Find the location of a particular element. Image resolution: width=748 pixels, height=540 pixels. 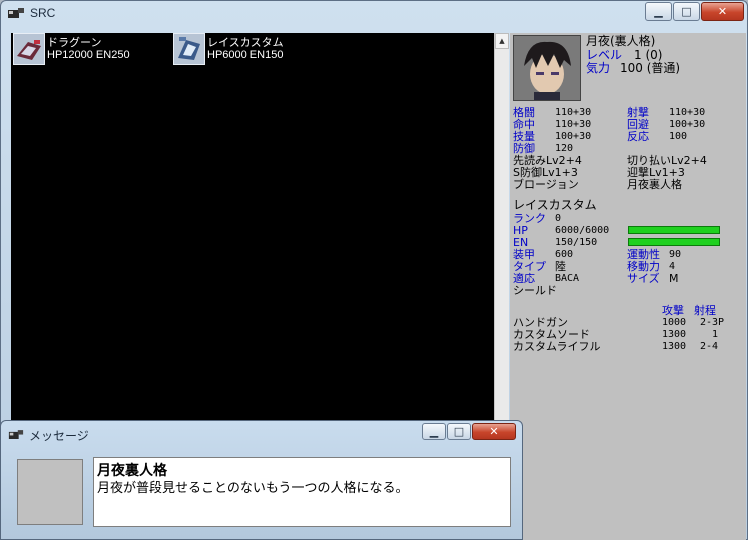

window-title: SRC is located at coordinates (43, 13).